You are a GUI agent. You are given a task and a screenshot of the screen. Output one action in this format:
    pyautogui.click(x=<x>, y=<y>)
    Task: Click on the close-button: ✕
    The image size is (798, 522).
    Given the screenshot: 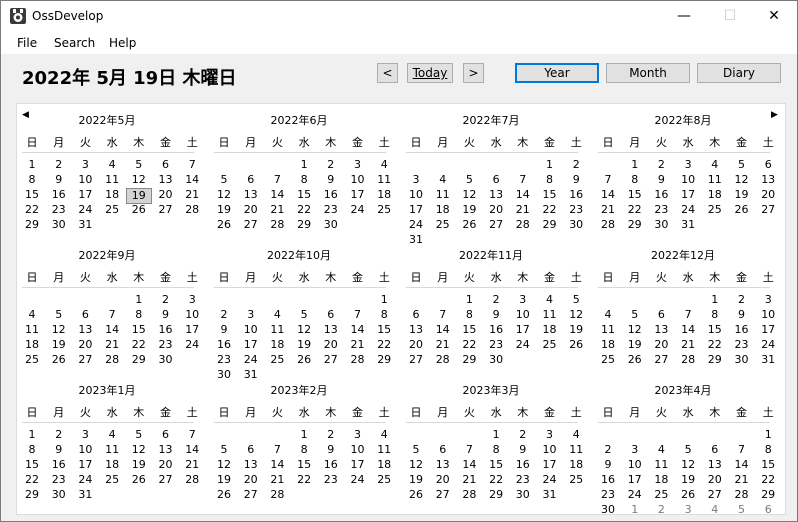 What is the action you would take?
    pyautogui.click(x=774, y=16)
    